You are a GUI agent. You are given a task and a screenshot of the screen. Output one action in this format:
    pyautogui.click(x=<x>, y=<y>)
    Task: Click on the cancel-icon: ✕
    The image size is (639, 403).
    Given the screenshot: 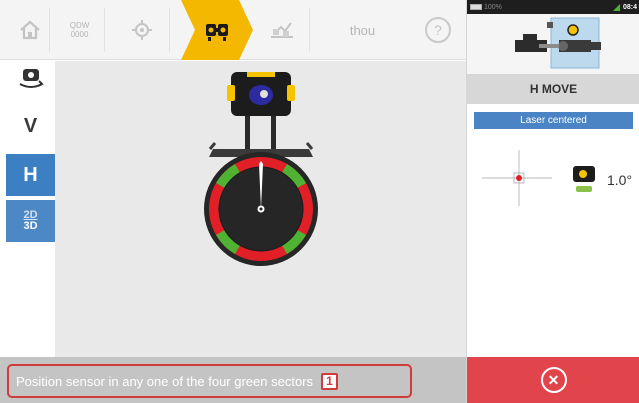 What is the action you would take?
    pyautogui.click(x=553, y=380)
    